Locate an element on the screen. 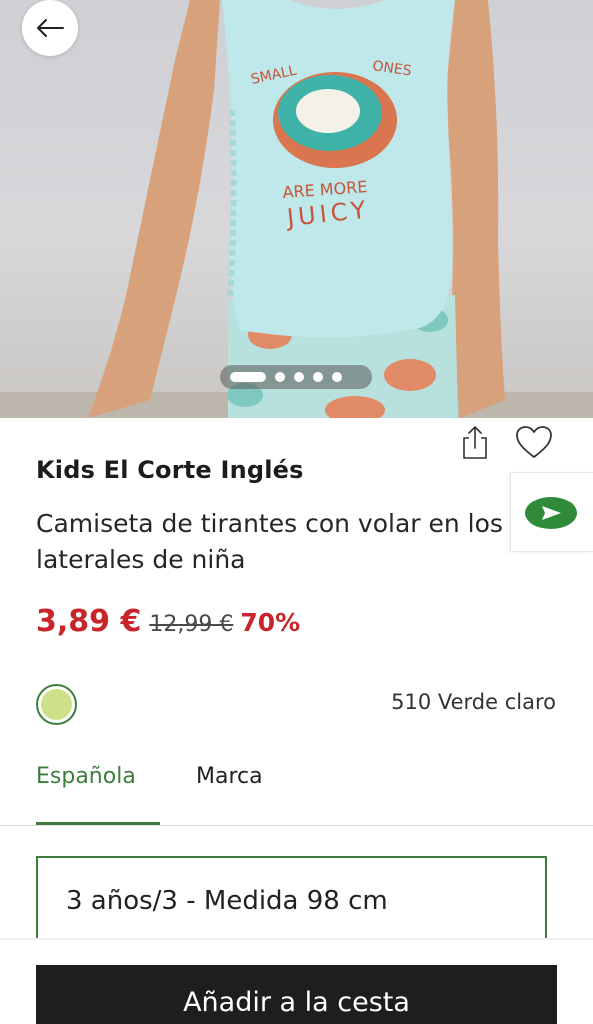  color-swatch is located at coordinates (56, 704).